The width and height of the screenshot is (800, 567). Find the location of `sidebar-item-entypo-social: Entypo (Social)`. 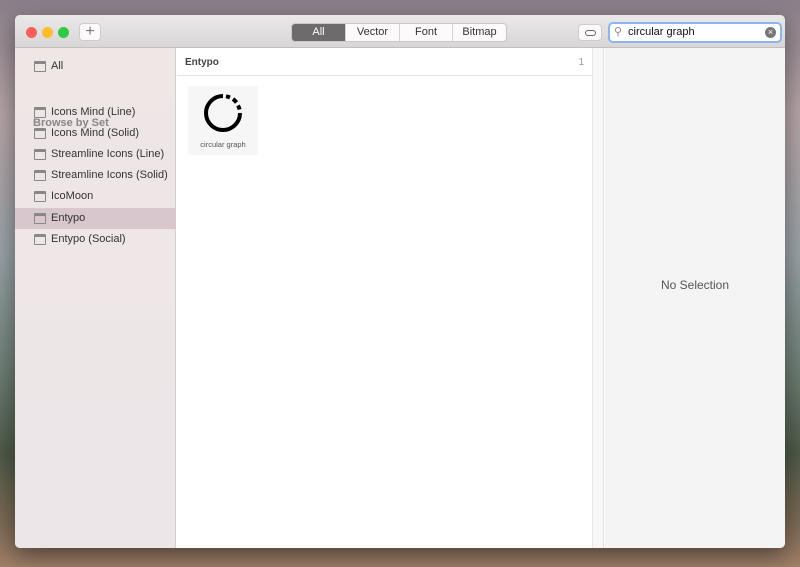

sidebar-item-entypo-social: Entypo (Social) is located at coordinates (95, 239).